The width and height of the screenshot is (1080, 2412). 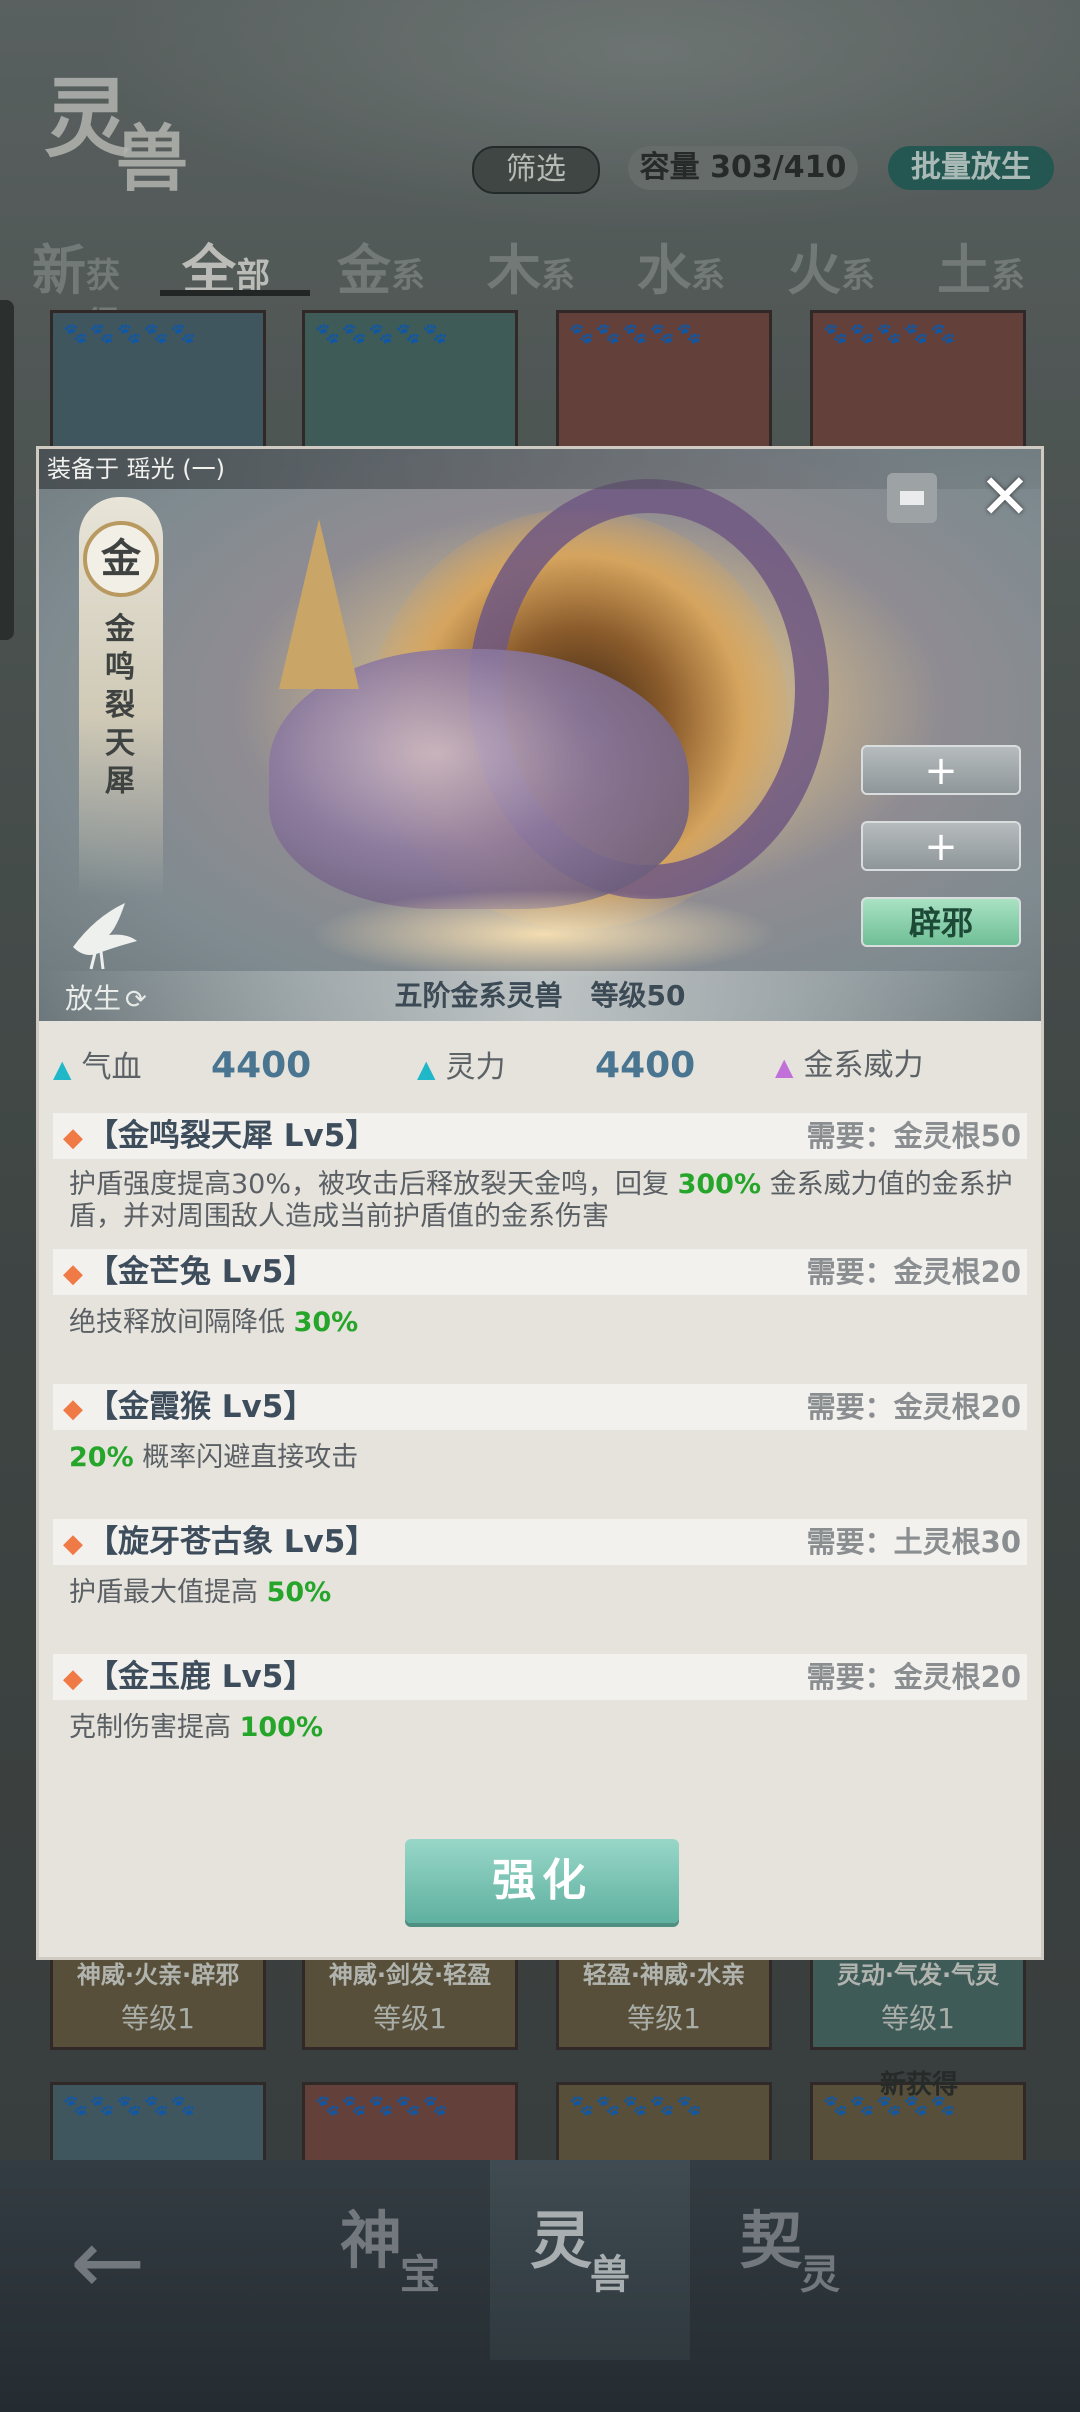 What do you see at coordinates (200, 1592) in the screenshot?
I see `skill-description: 护盾最大值提高 50%` at bounding box center [200, 1592].